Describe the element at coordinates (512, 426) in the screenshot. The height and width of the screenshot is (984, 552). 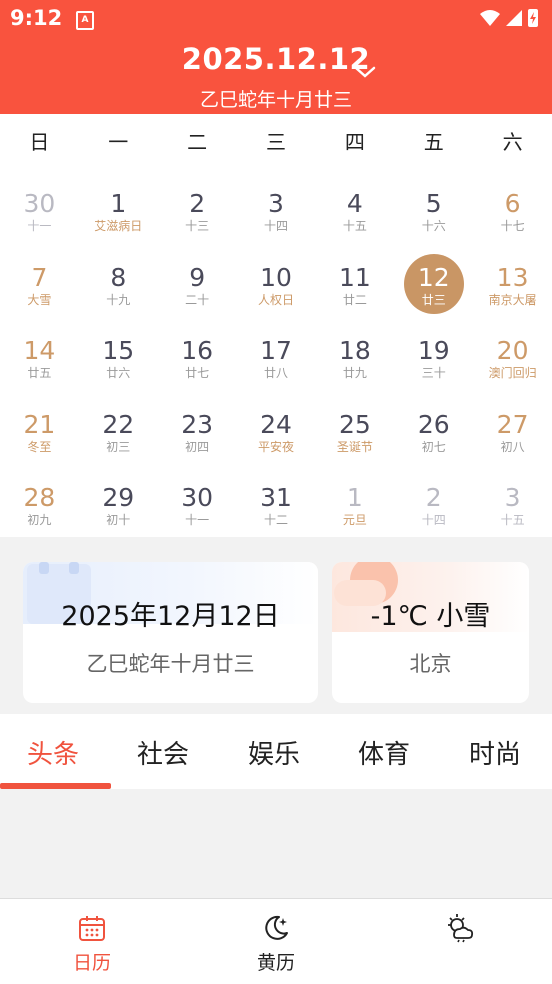
I see `calendar-day: 27 初八` at that location.